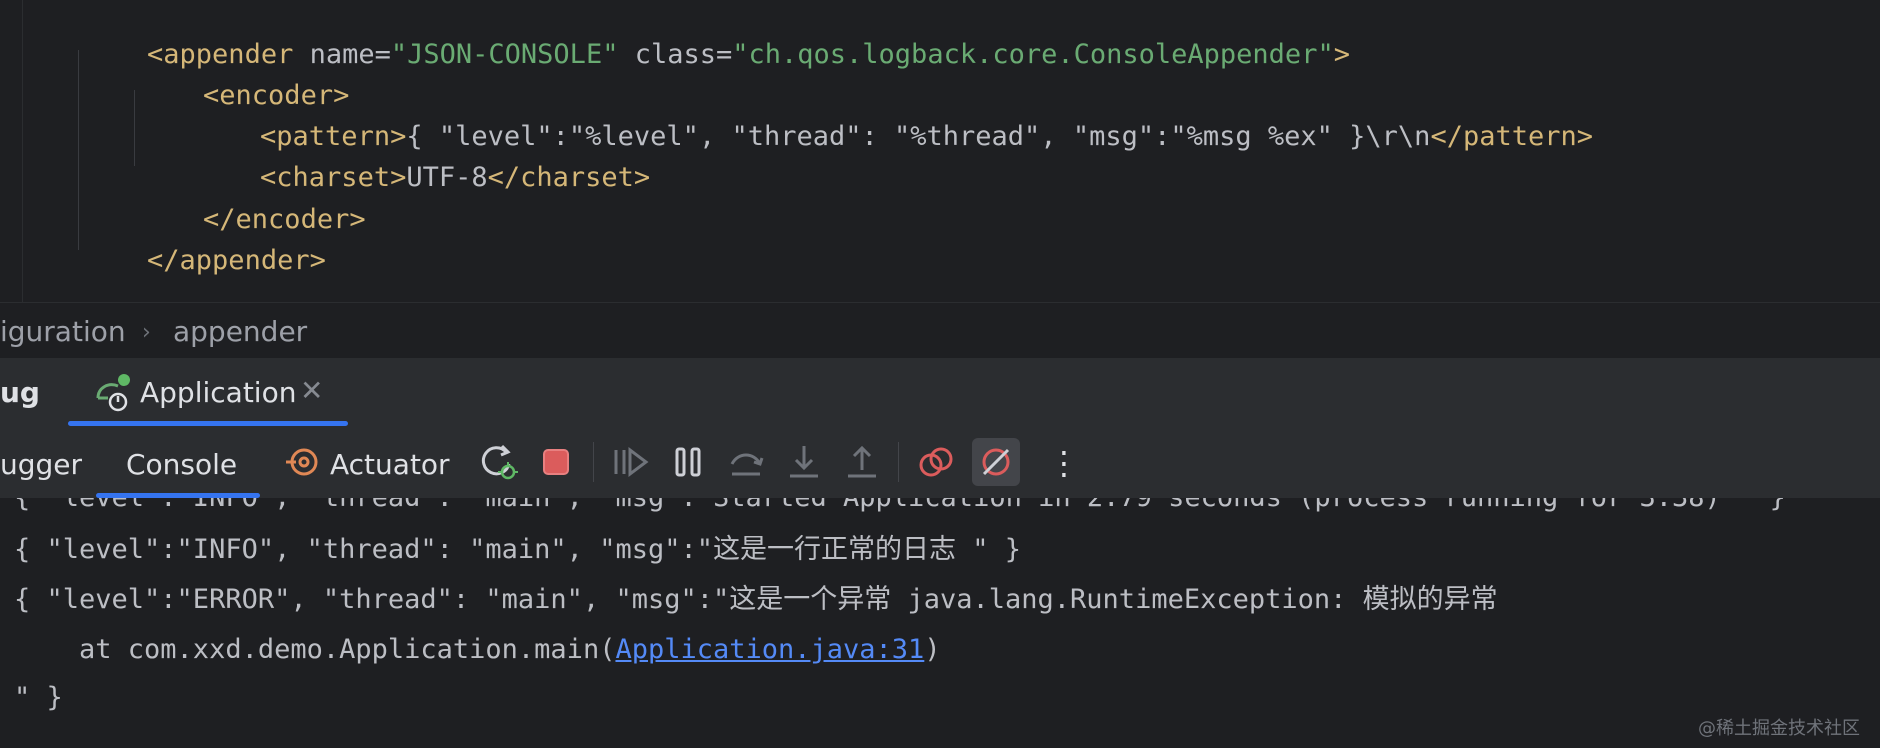  I want to click on breadcrumb-item-appender: appender, so click(240, 331).